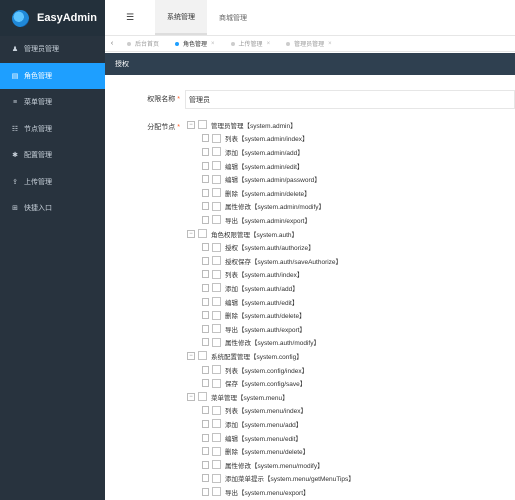 The height and width of the screenshot is (500, 515). I want to click on tree-node-item: 列表【system.admin/index】, so click(255, 139).